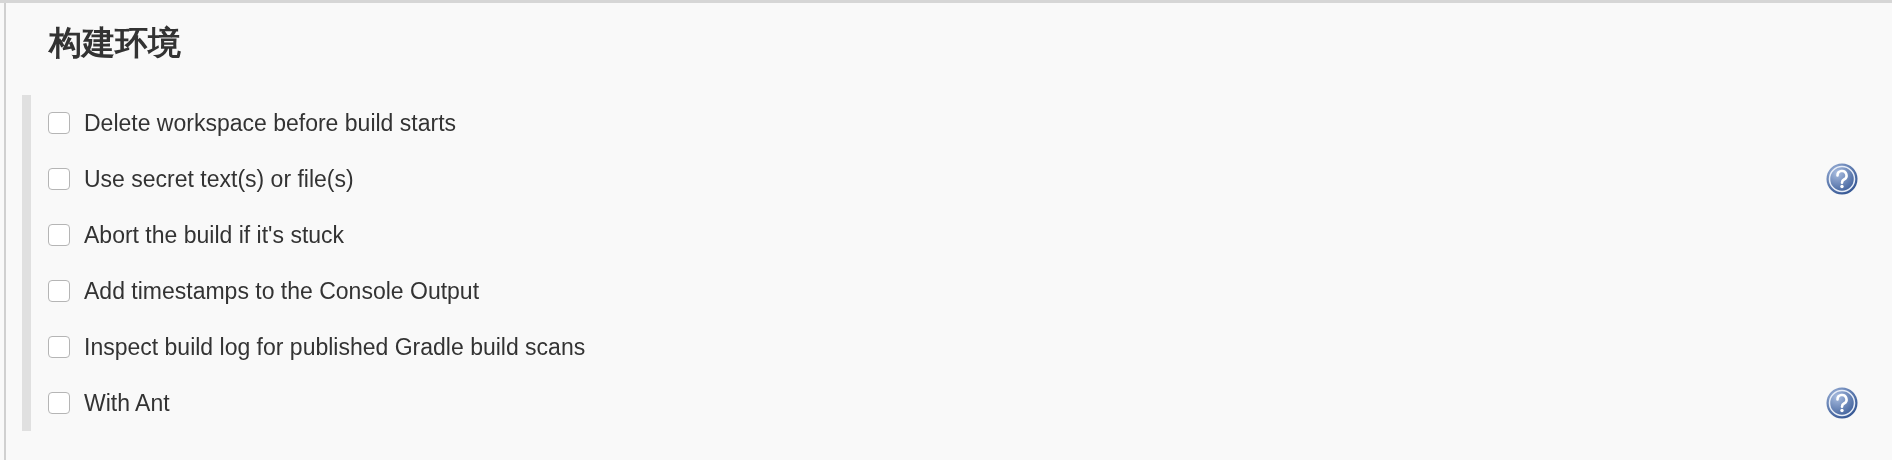 The height and width of the screenshot is (460, 1892). I want to click on option-label: Inspect build log for published Gradle build scans, so click(335, 347).